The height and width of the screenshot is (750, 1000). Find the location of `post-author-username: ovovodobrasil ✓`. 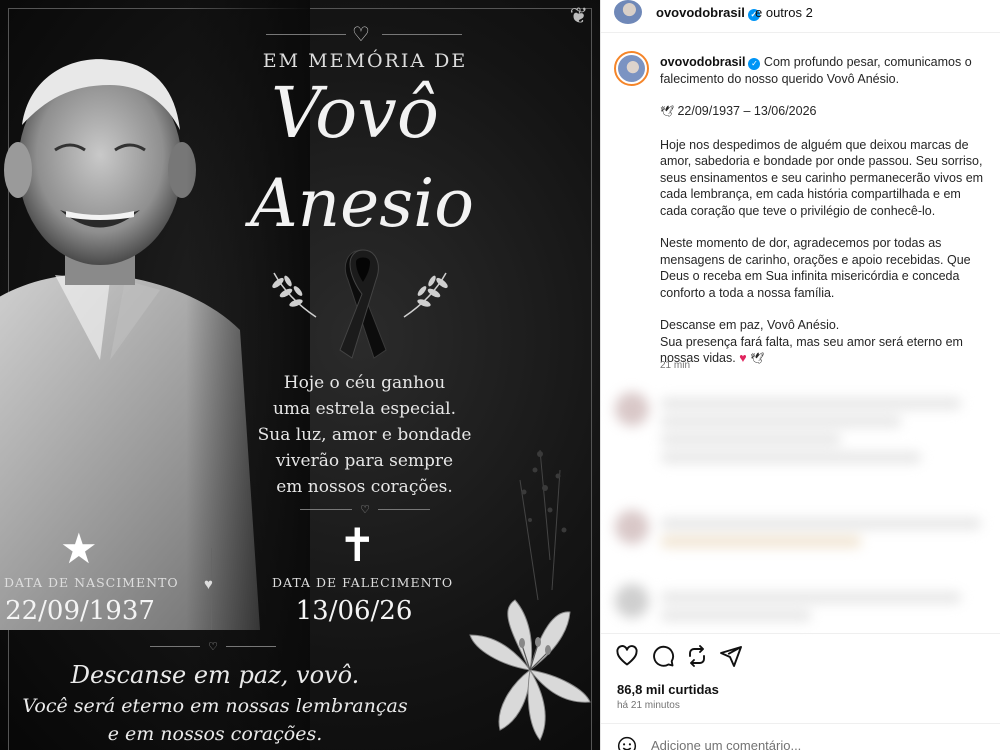

post-author-username: ovovodobrasil ✓ is located at coordinates (708, 13).